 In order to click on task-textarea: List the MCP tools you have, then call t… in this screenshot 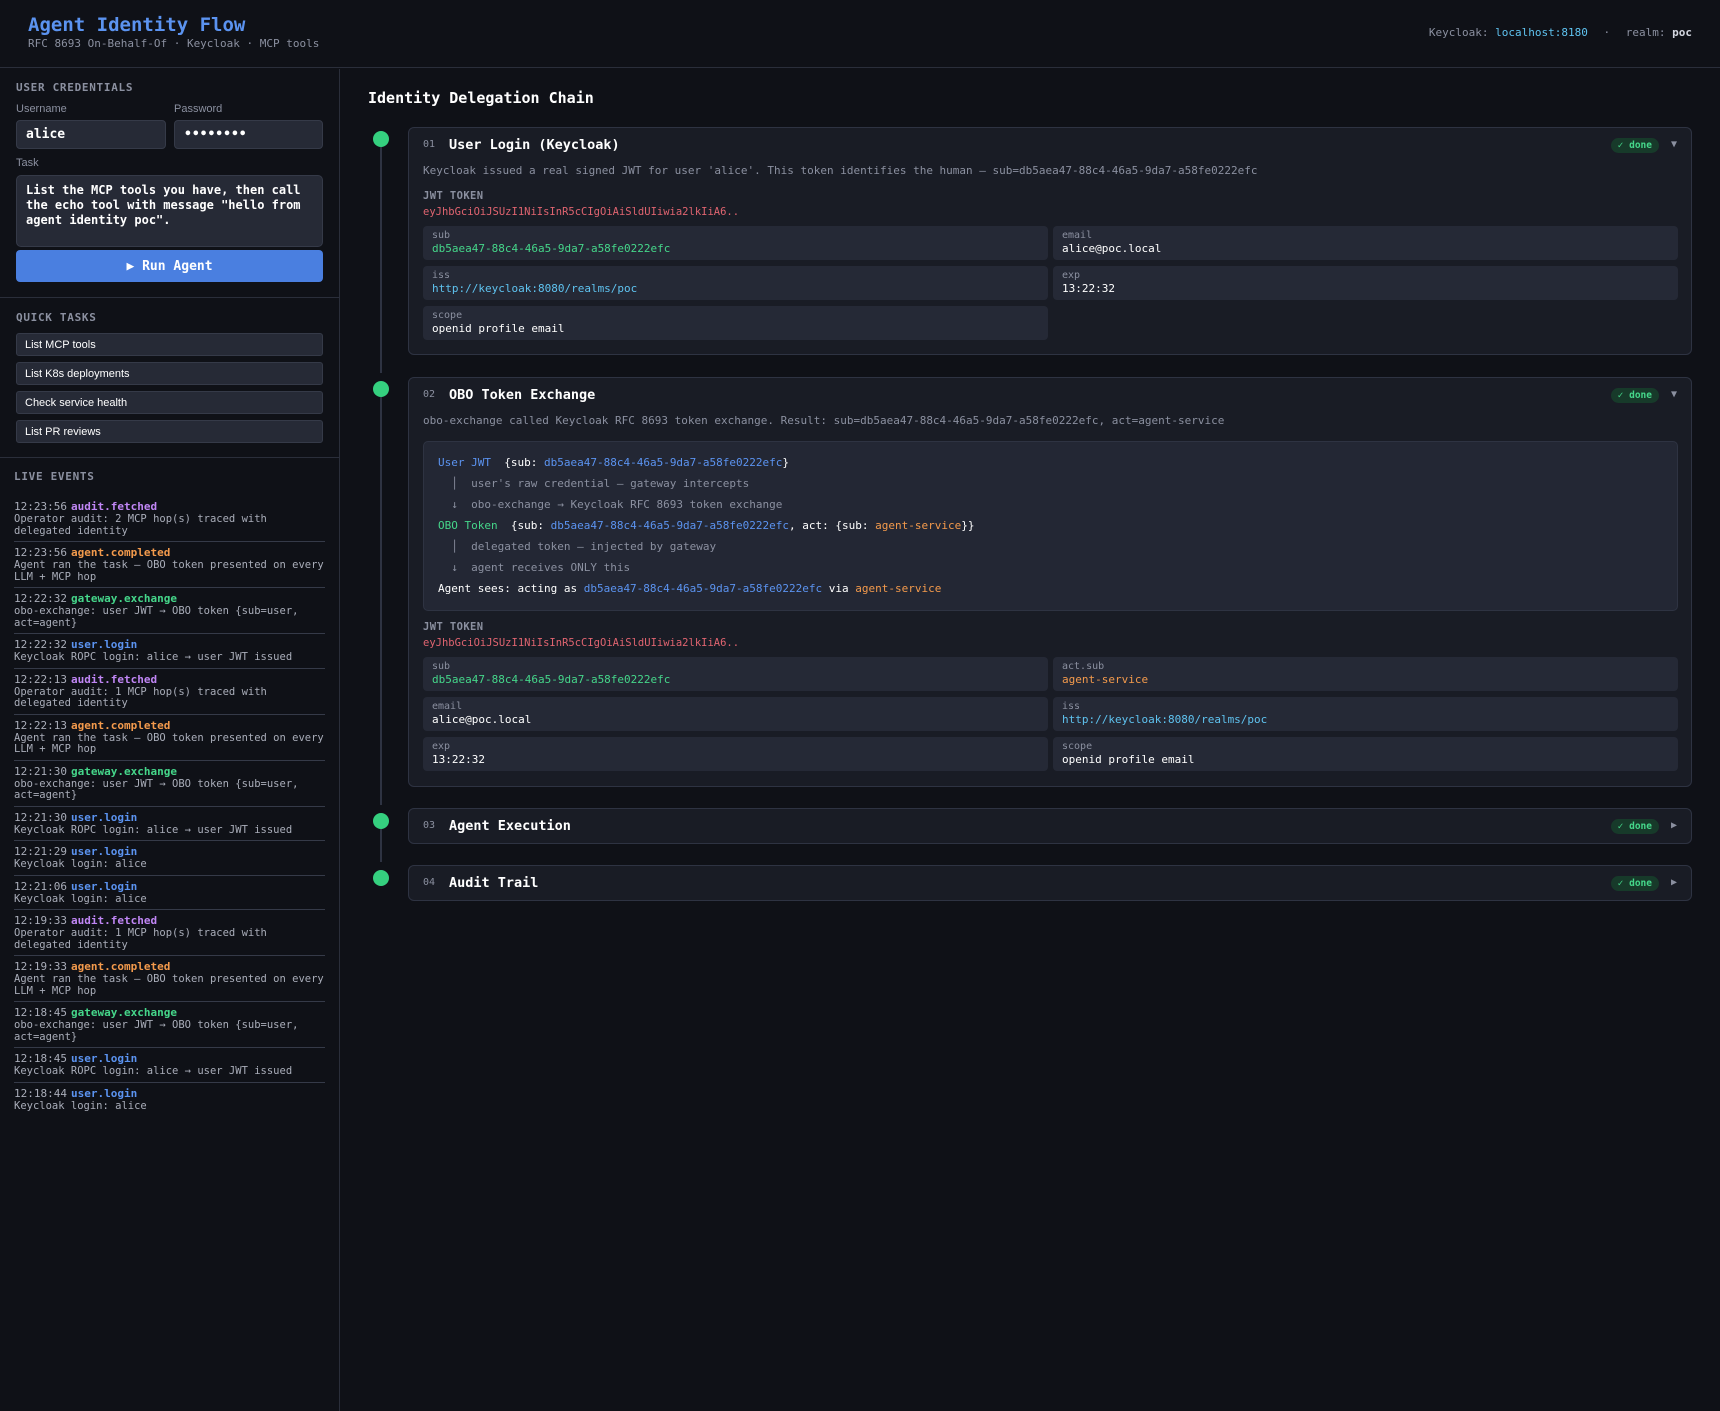, I will do `click(169, 211)`.